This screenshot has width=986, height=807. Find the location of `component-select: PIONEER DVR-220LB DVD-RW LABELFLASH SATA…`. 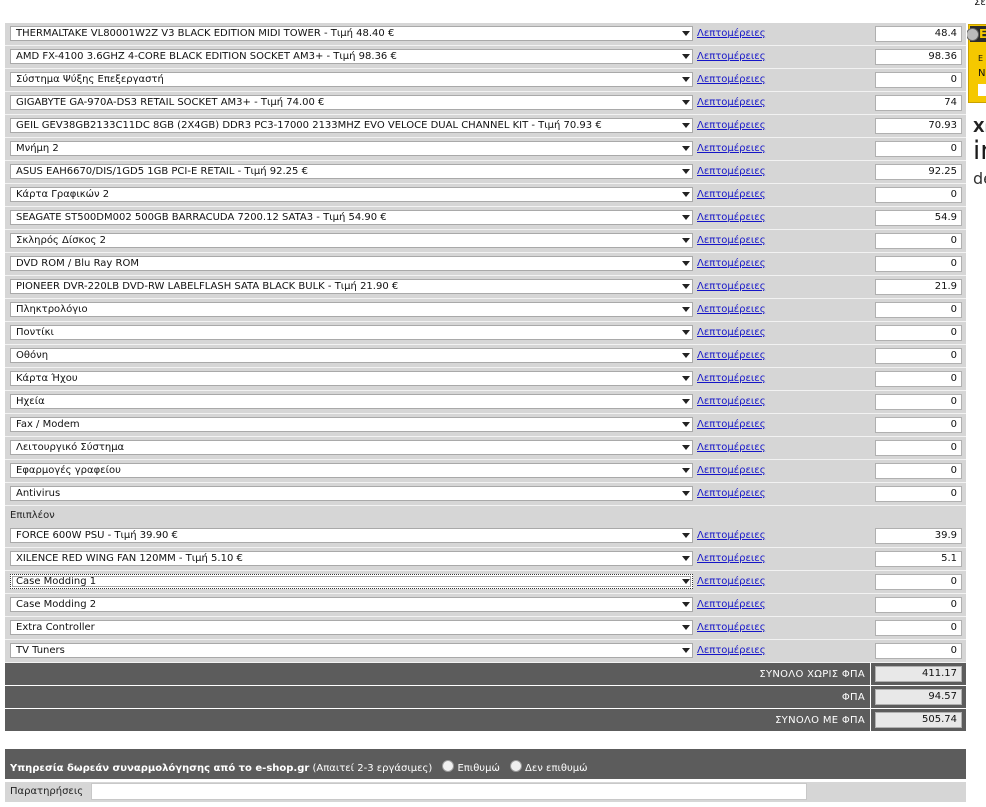

component-select: PIONEER DVR-220LB DVD-RW LABELFLASH SATA… is located at coordinates (351, 286).